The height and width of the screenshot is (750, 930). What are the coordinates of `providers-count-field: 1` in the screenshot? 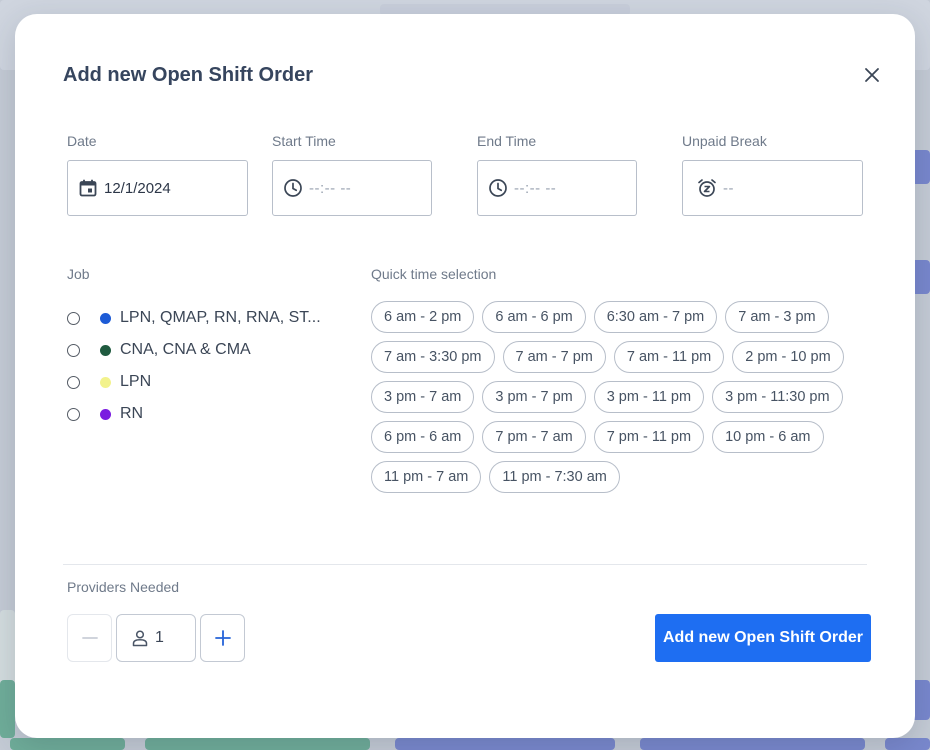 It's located at (156, 638).